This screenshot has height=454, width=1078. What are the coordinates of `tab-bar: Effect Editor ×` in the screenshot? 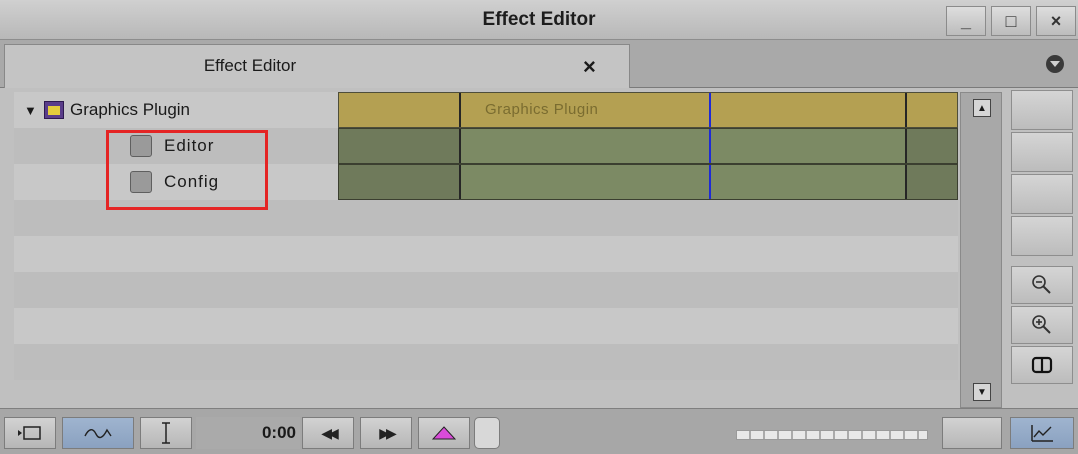 It's located at (539, 64).